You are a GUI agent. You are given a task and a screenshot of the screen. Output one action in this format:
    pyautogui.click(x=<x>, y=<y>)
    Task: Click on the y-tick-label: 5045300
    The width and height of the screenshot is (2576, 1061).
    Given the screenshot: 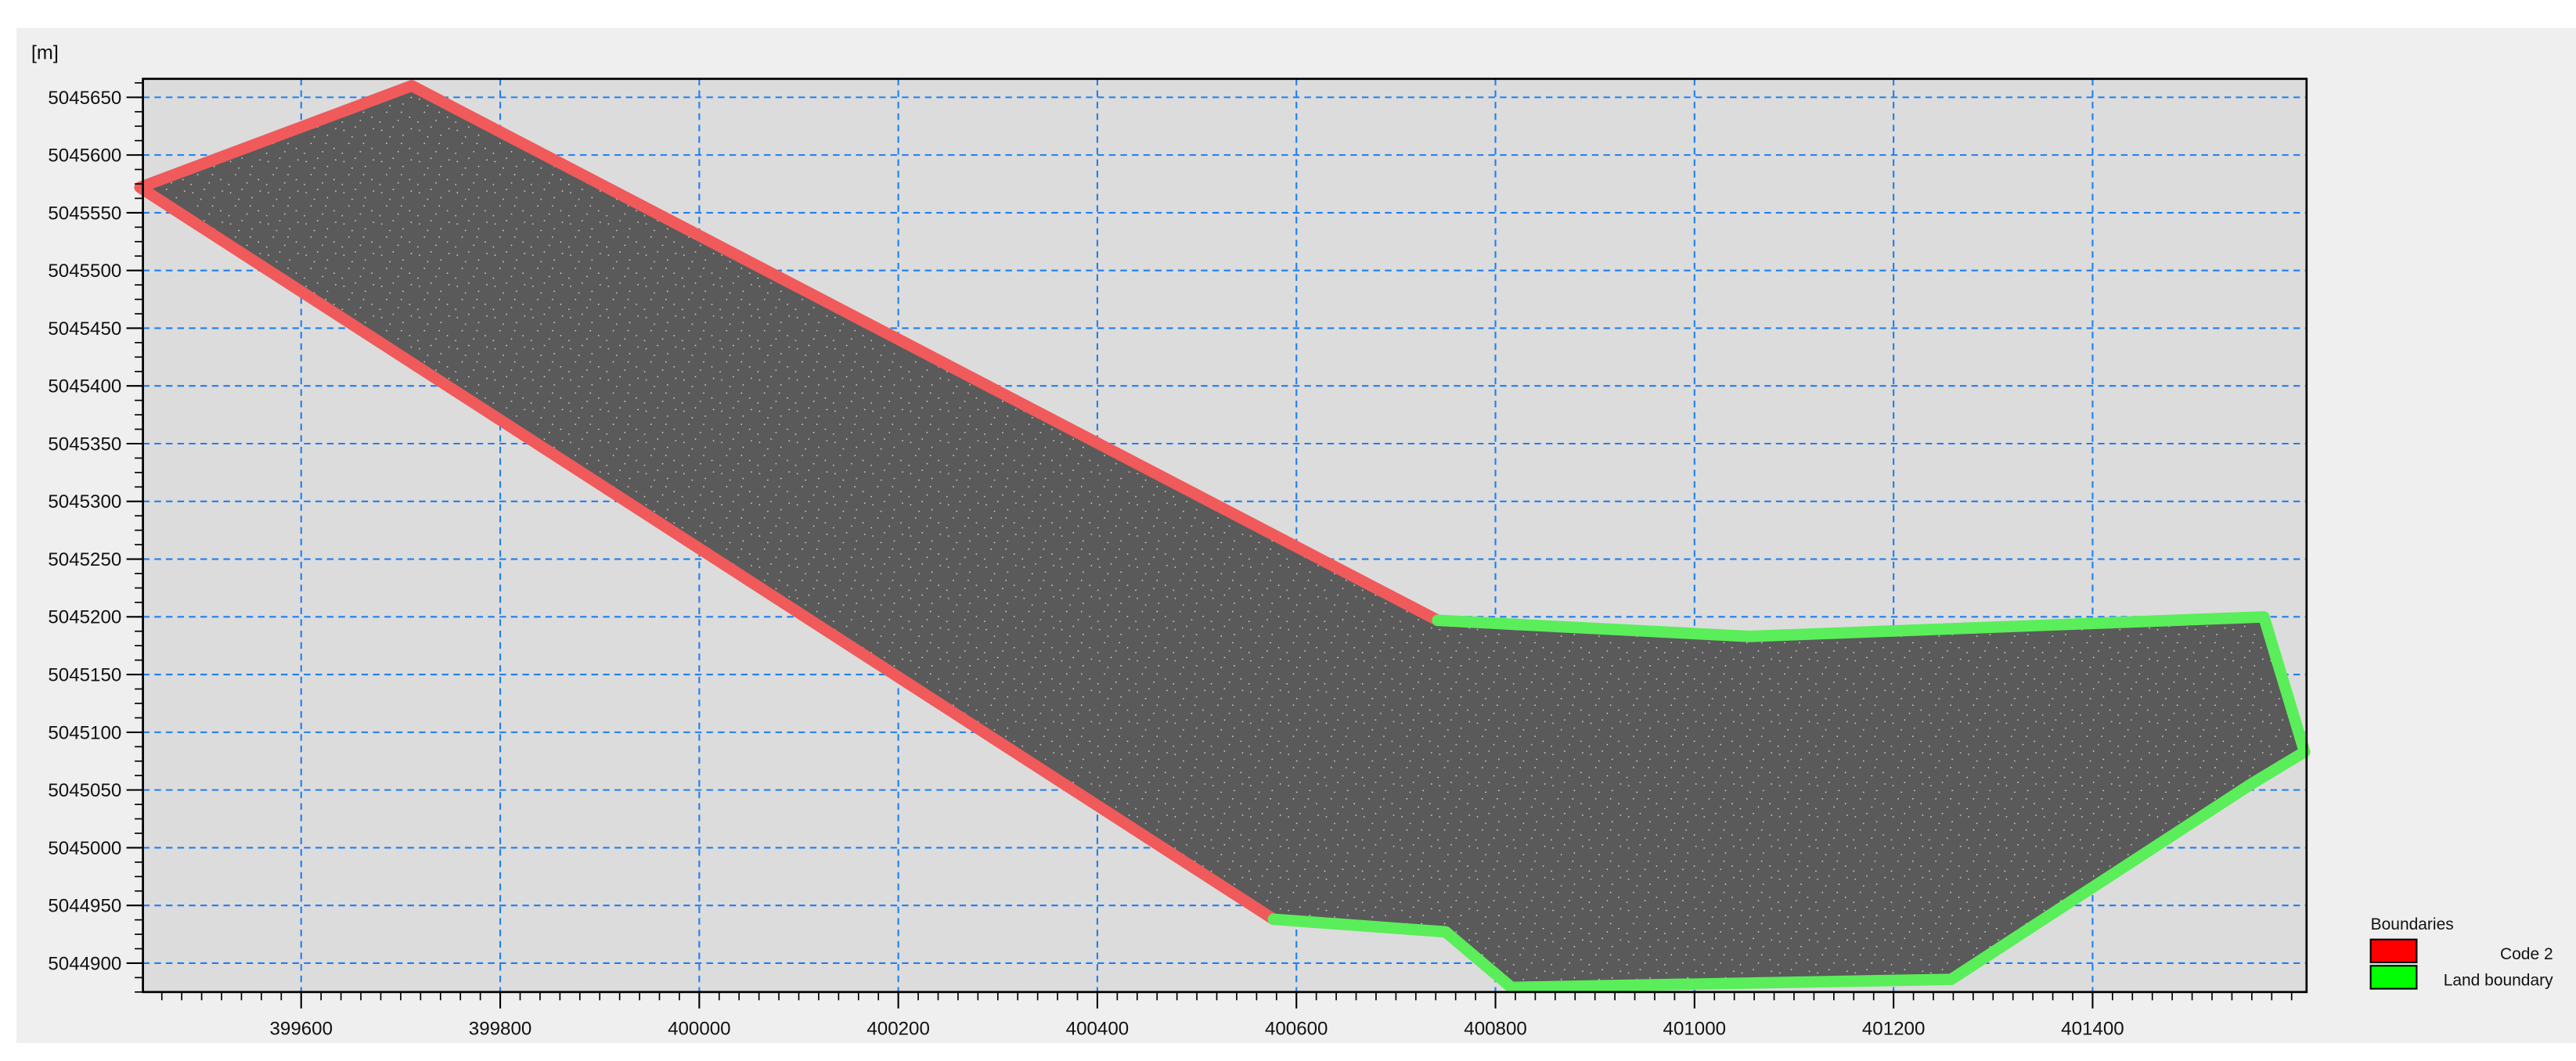 What is the action you would take?
    pyautogui.click(x=84, y=502)
    